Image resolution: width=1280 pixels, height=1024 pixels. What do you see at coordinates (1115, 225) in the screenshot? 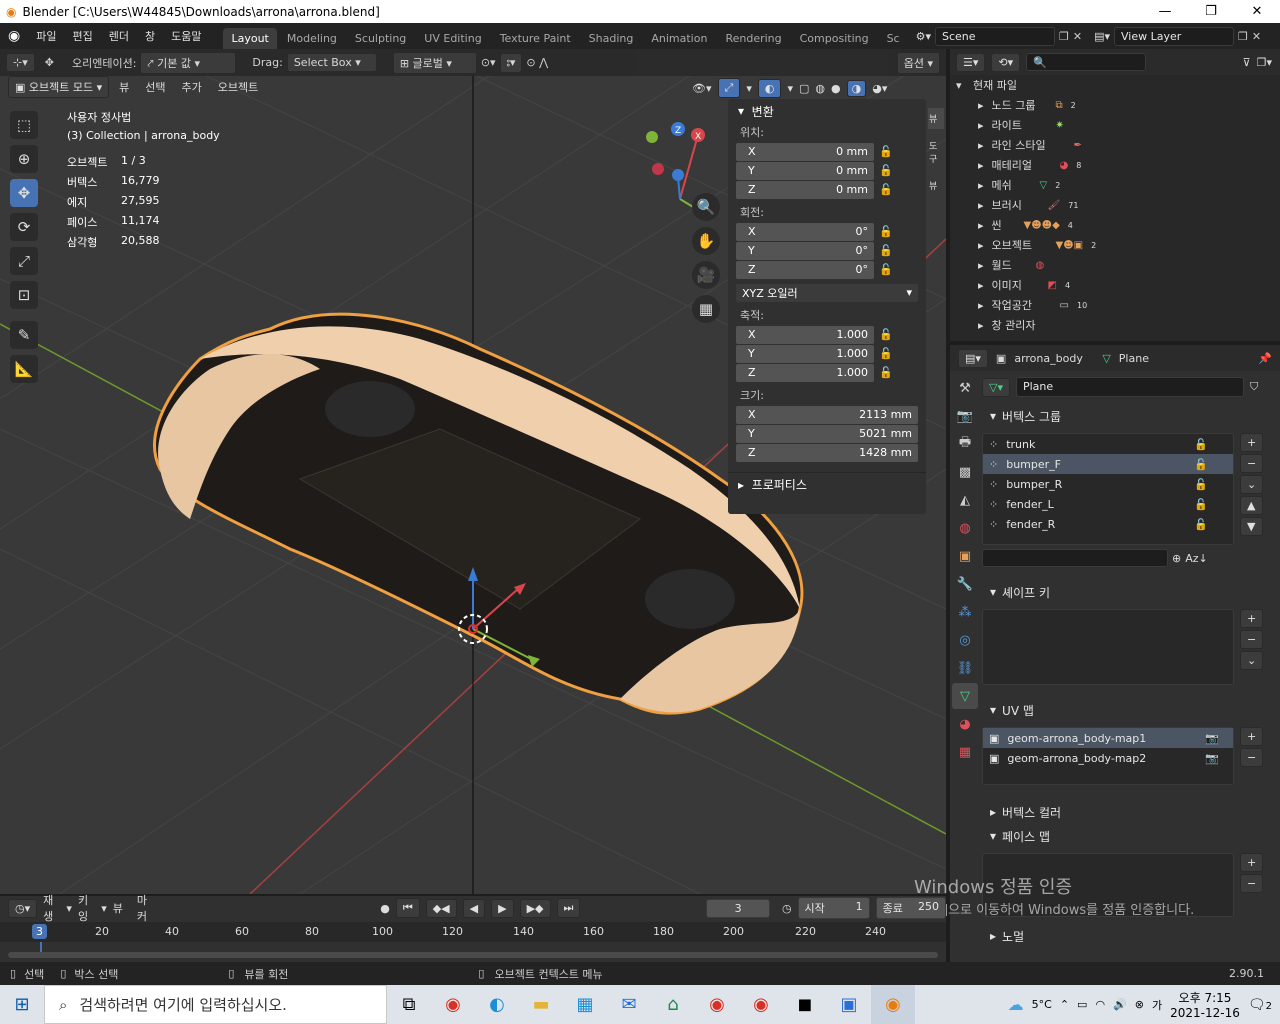
I see `outliner-item: ▸ 씬 ▼☻☻◆ 4` at bounding box center [1115, 225].